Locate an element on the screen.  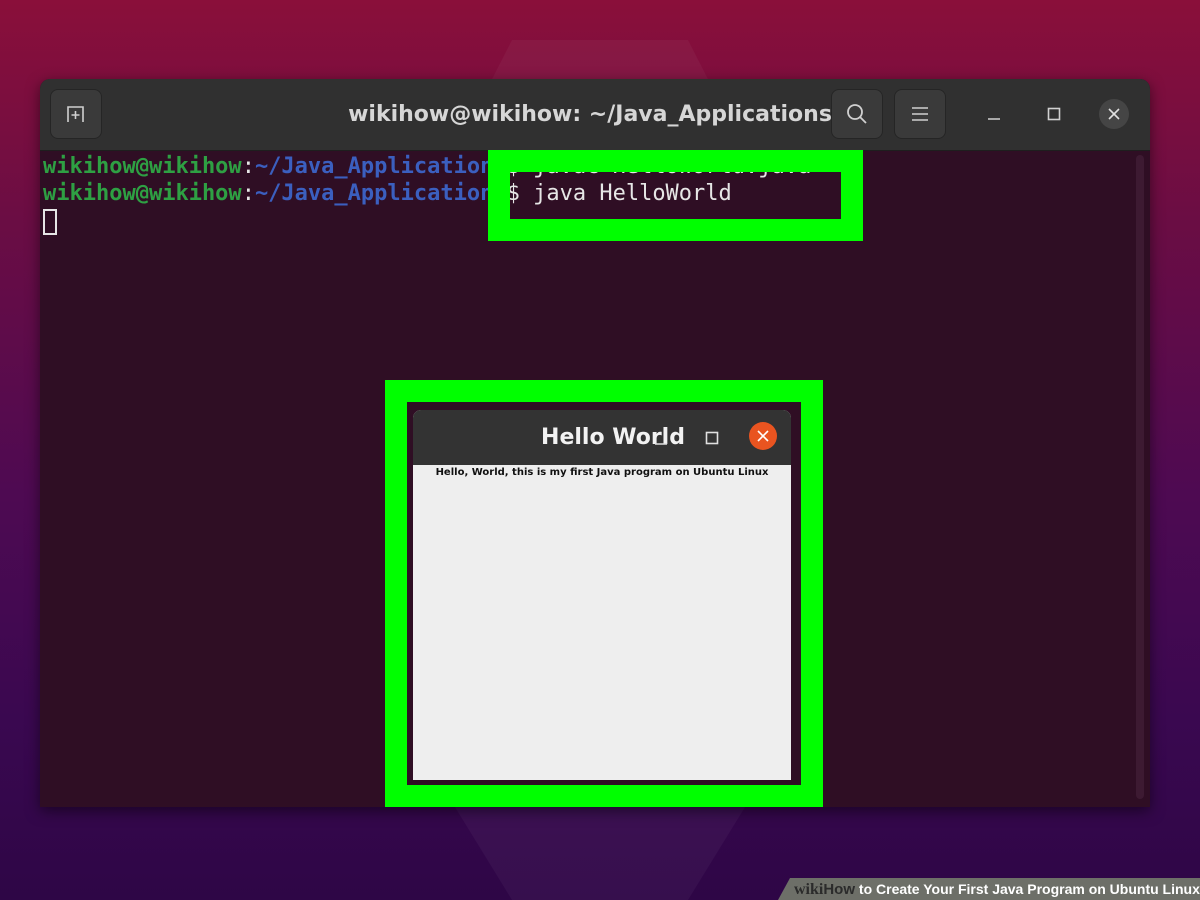
new-tab-icon is located at coordinates (75, 114).